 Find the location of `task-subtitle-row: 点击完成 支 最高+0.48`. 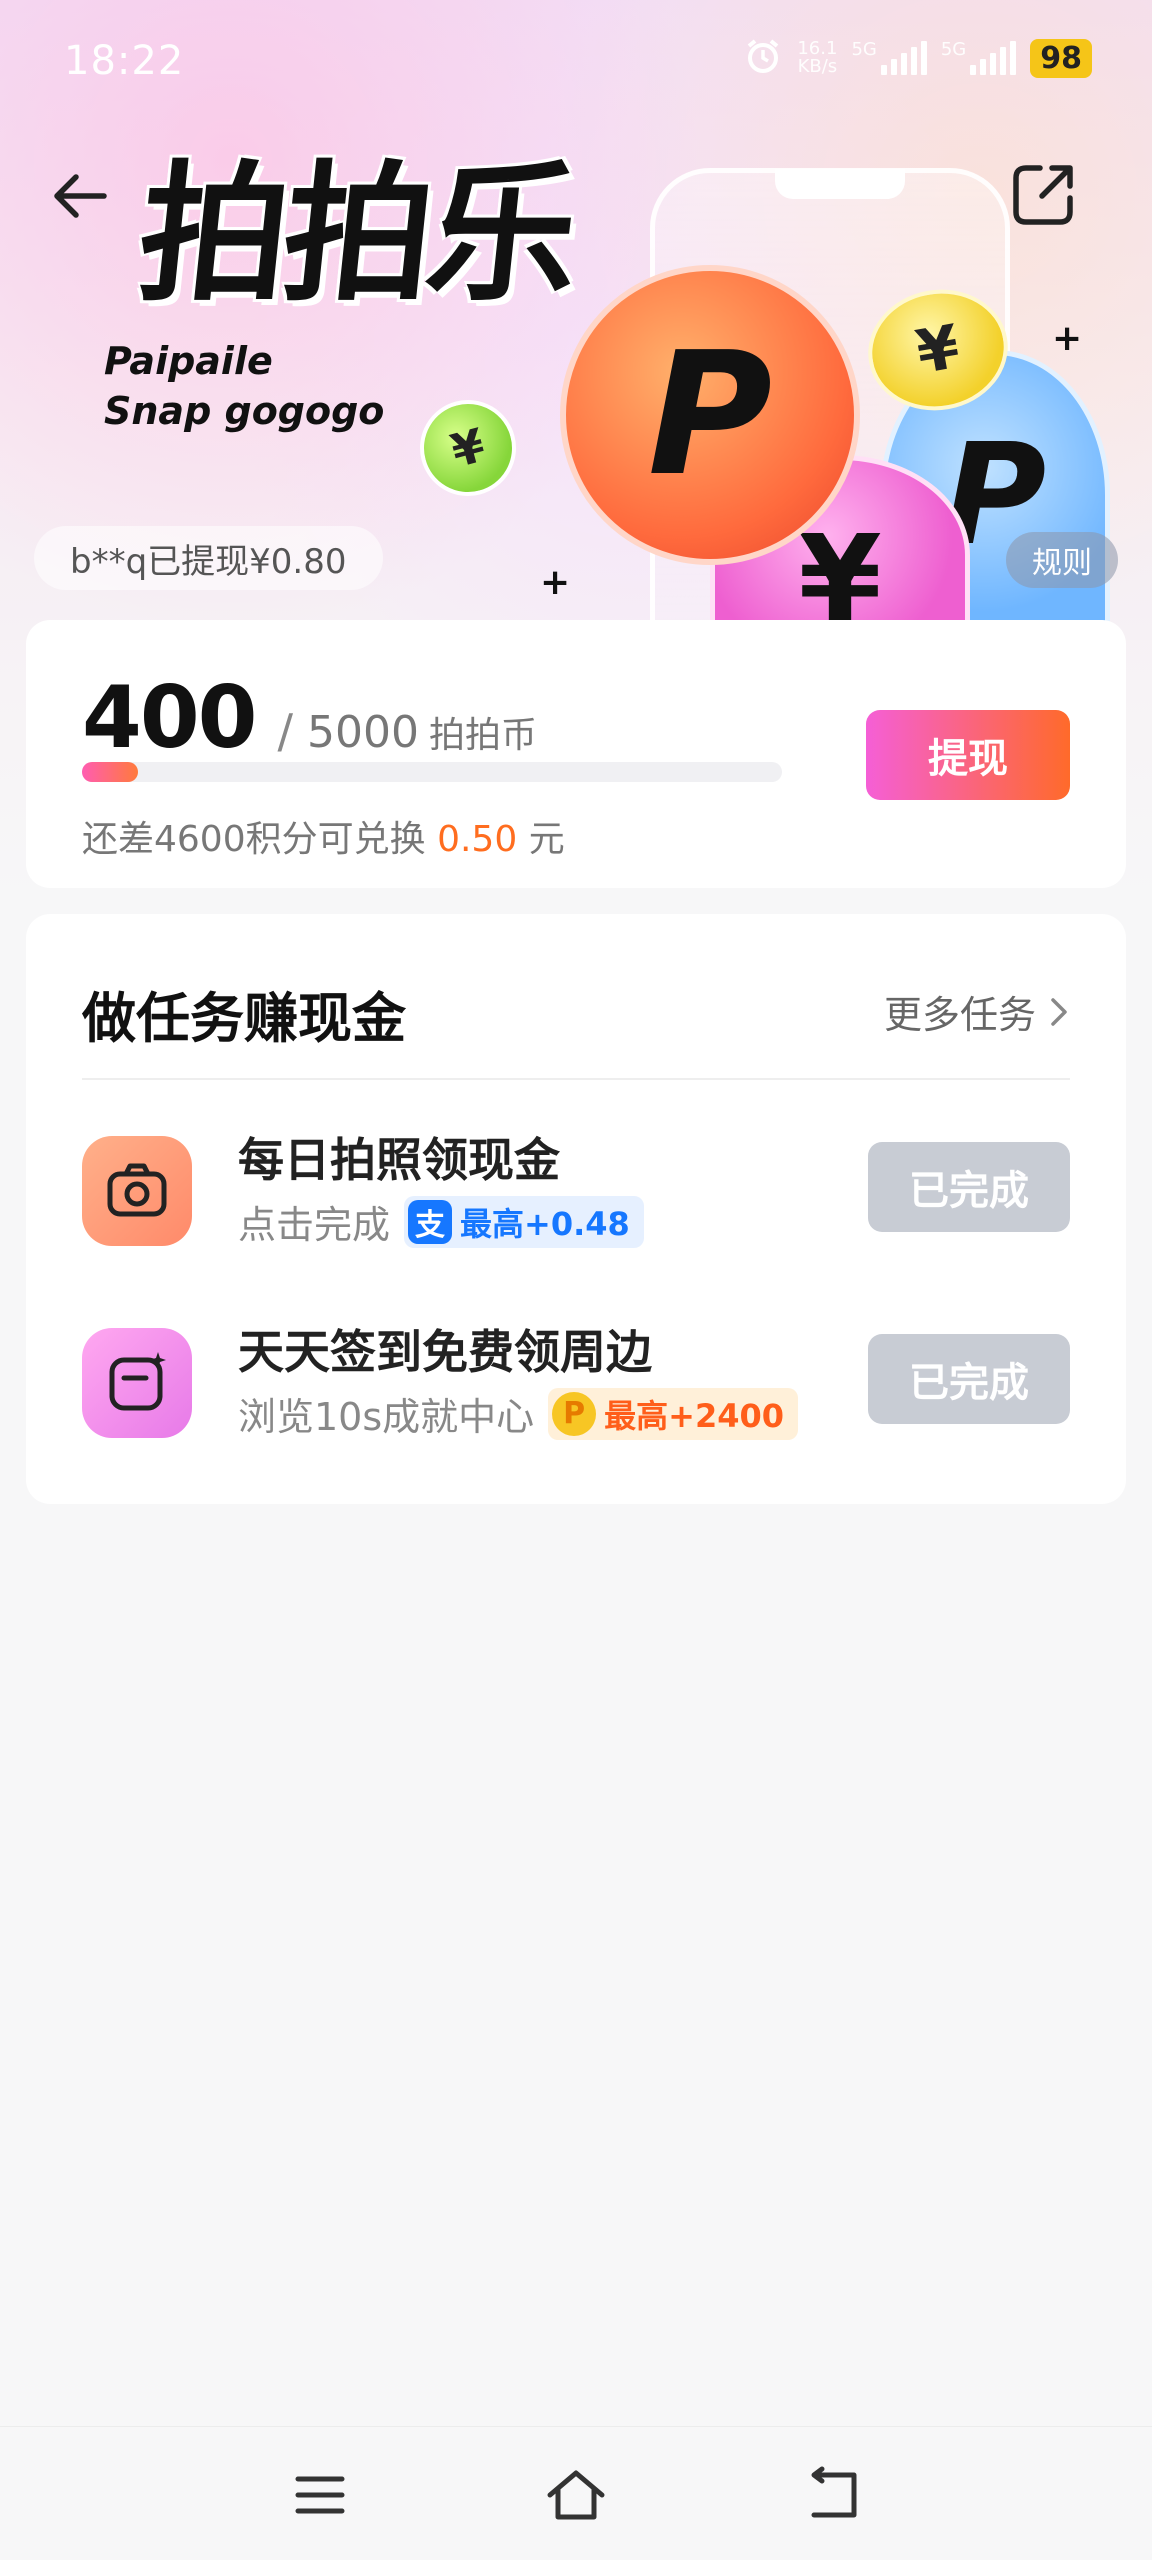

task-subtitle-row: 点击完成 支 最高+0.48 is located at coordinates (441, 1221).